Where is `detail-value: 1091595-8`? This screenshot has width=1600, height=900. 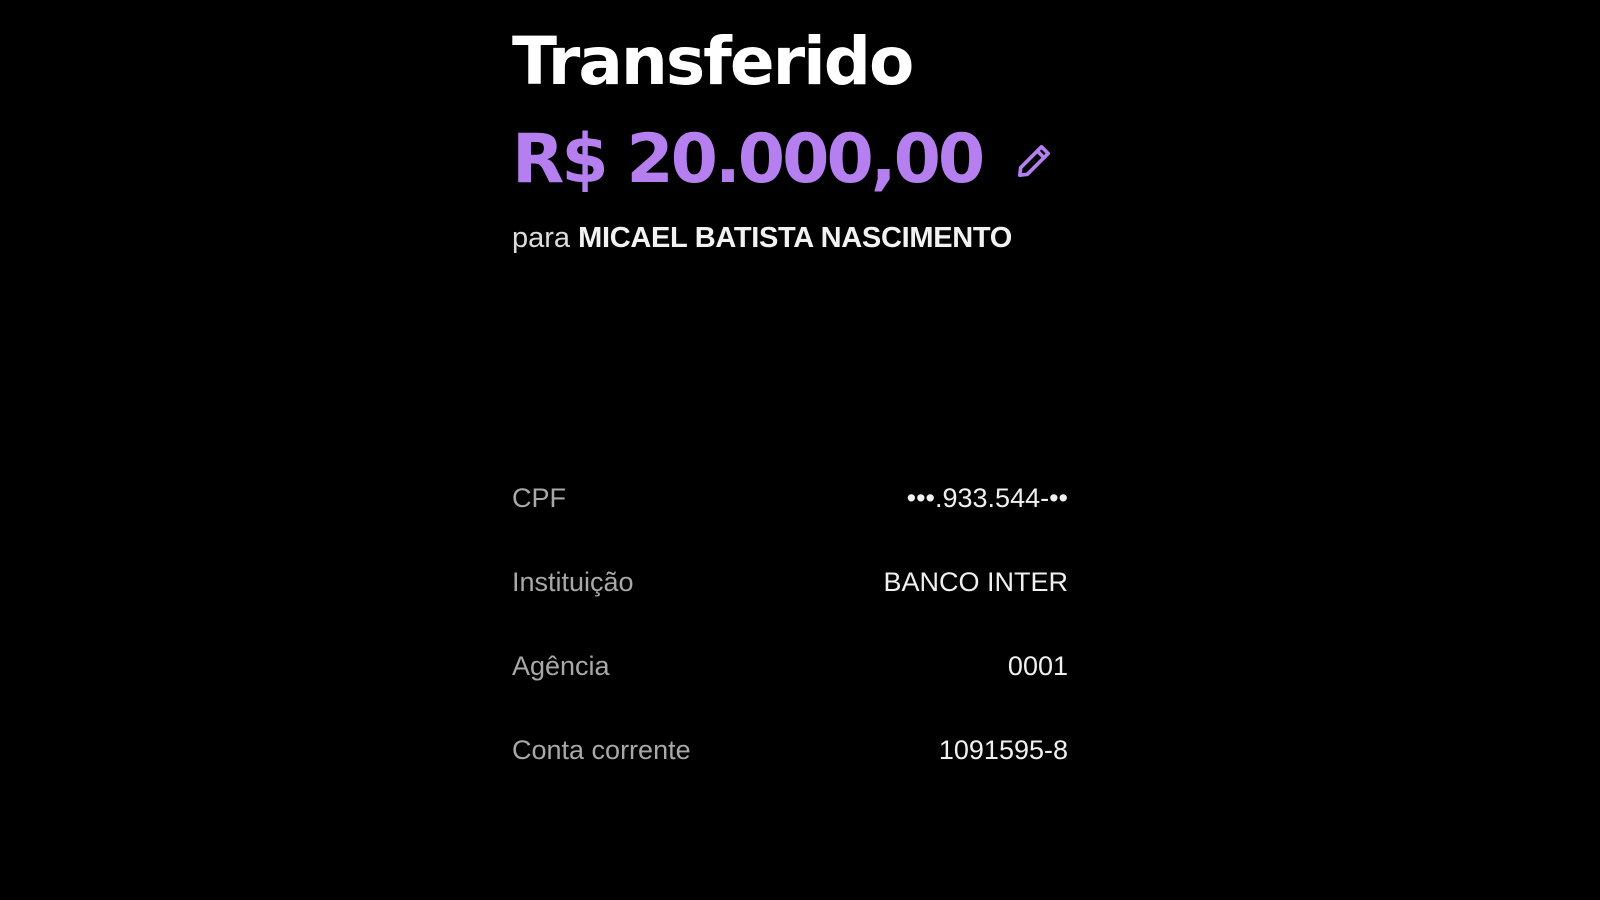 detail-value: 1091595-8 is located at coordinates (1003, 749).